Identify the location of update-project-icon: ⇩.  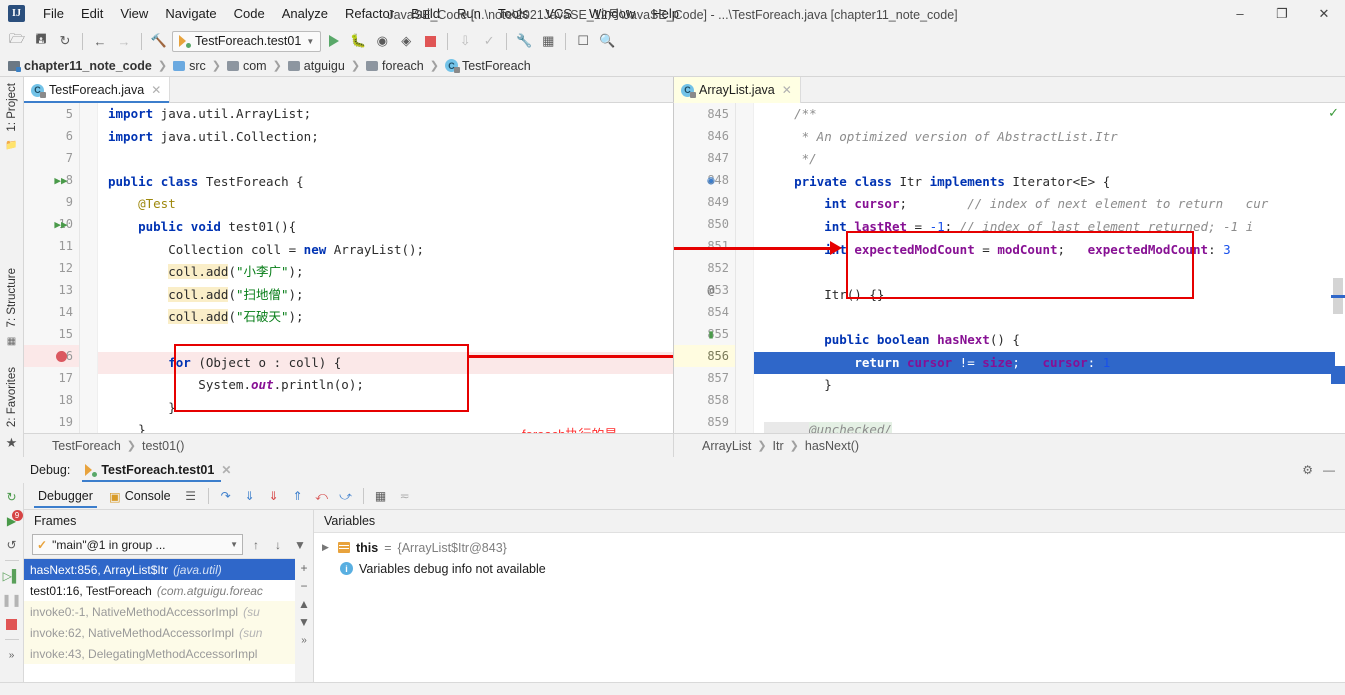
(465, 41).